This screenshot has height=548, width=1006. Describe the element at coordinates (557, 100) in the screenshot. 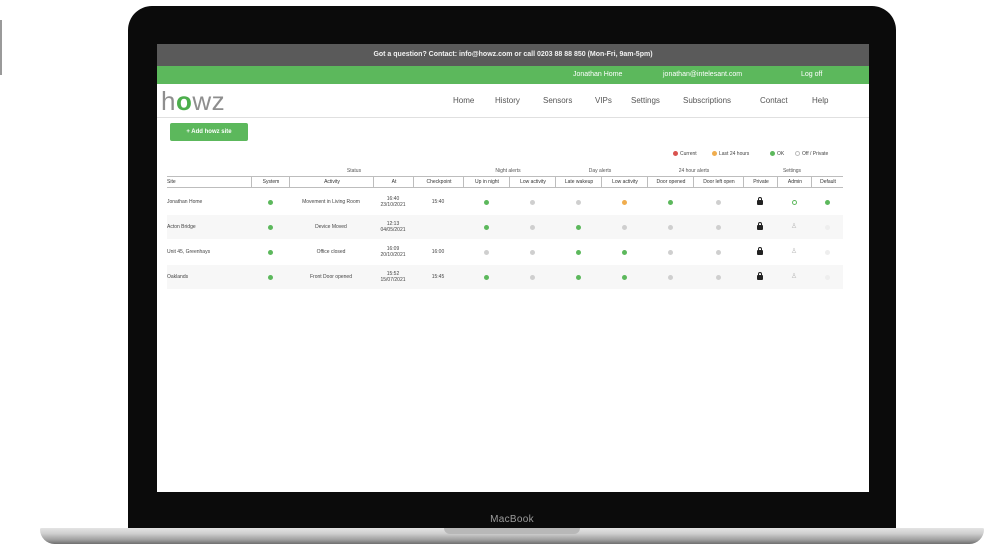

I see `nav-item-sensors: Sensors` at that location.